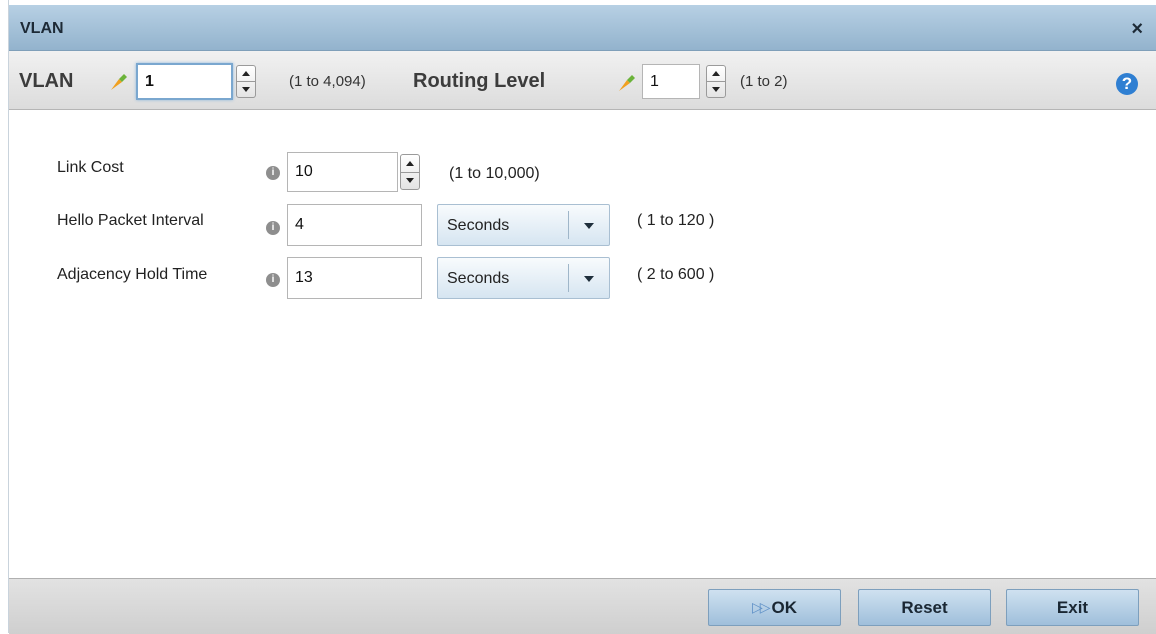 The image size is (1156, 634). I want to click on dialog-title: VLAN, so click(42, 28).